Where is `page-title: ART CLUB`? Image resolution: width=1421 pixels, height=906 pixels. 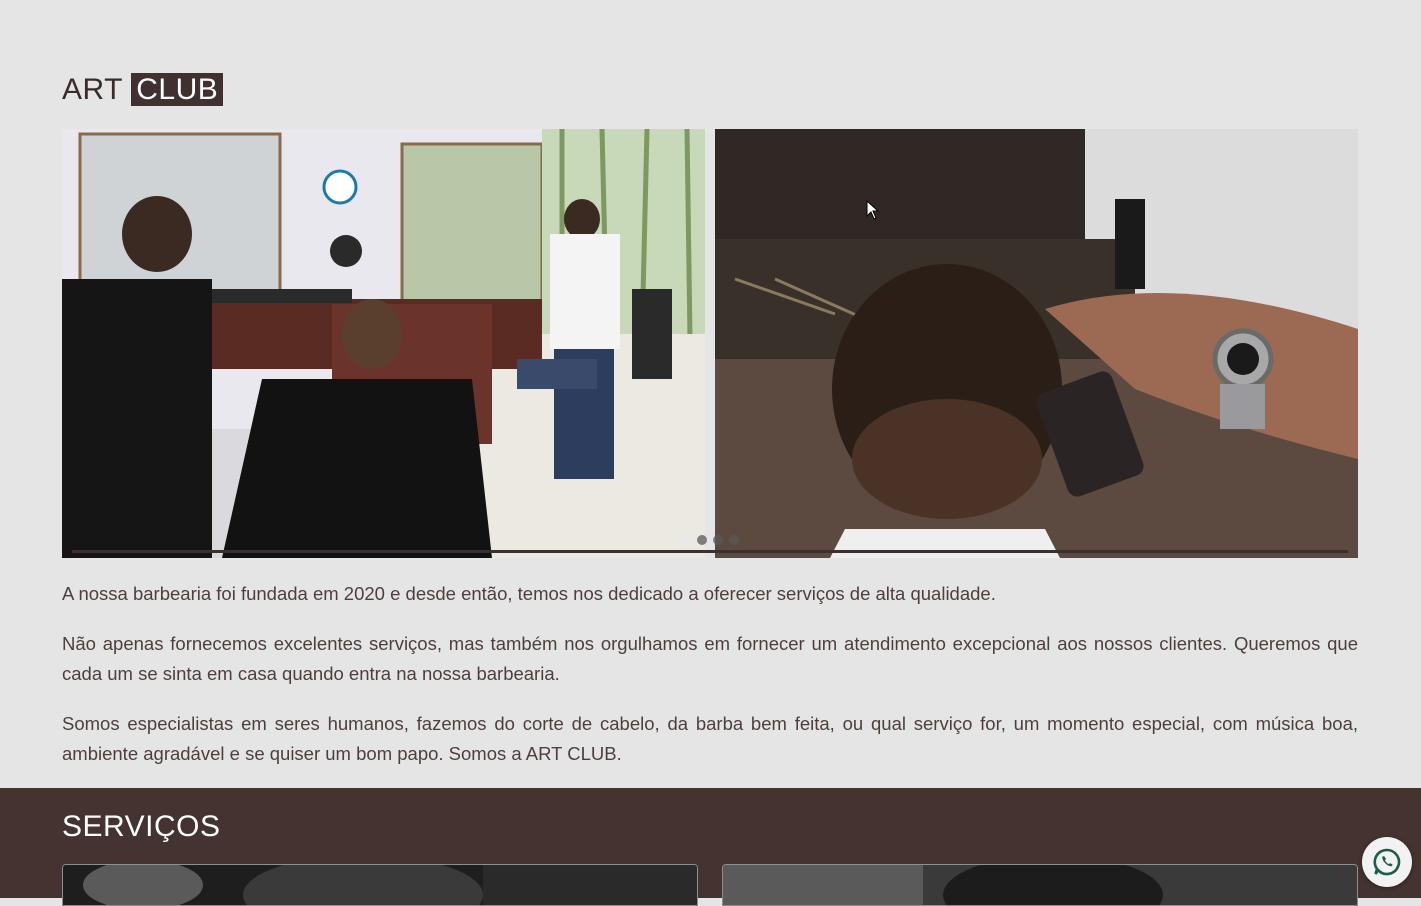 page-title: ART CLUB is located at coordinates (143, 90).